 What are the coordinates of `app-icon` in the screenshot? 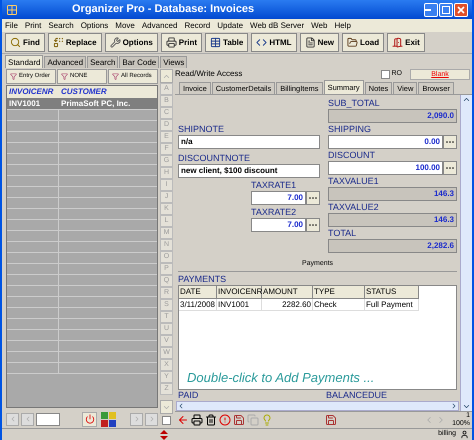 It's located at (12, 10).